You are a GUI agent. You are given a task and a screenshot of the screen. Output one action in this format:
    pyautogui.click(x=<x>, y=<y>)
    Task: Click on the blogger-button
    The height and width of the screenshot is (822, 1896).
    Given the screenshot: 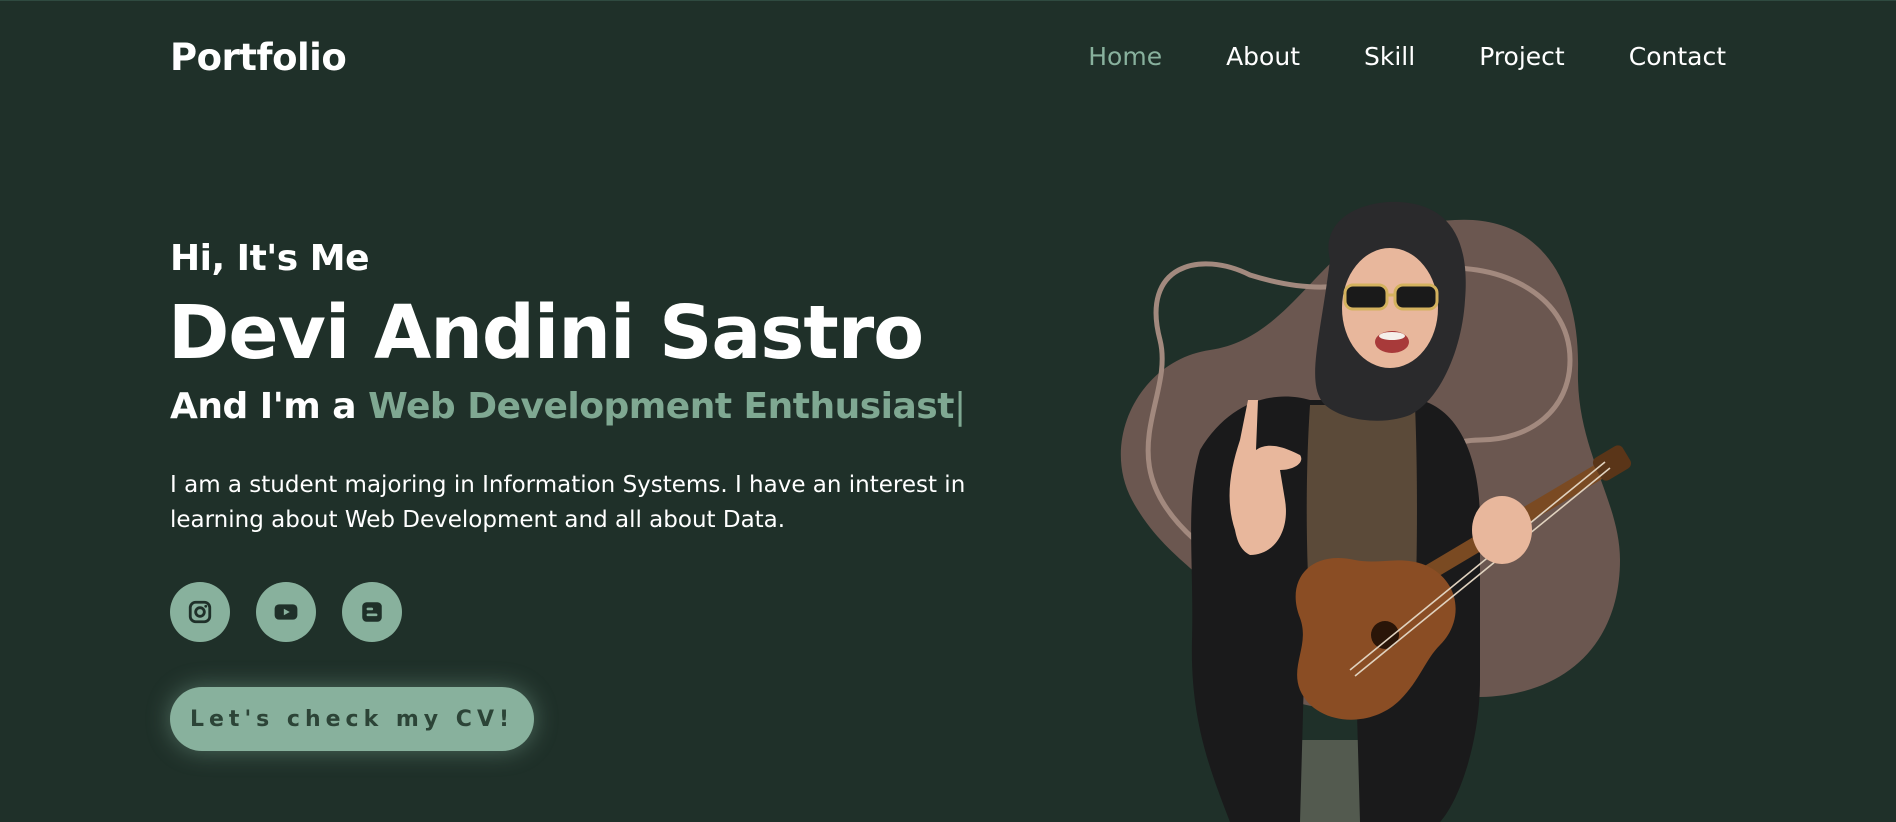 What is the action you would take?
    pyautogui.click(x=372, y=612)
    